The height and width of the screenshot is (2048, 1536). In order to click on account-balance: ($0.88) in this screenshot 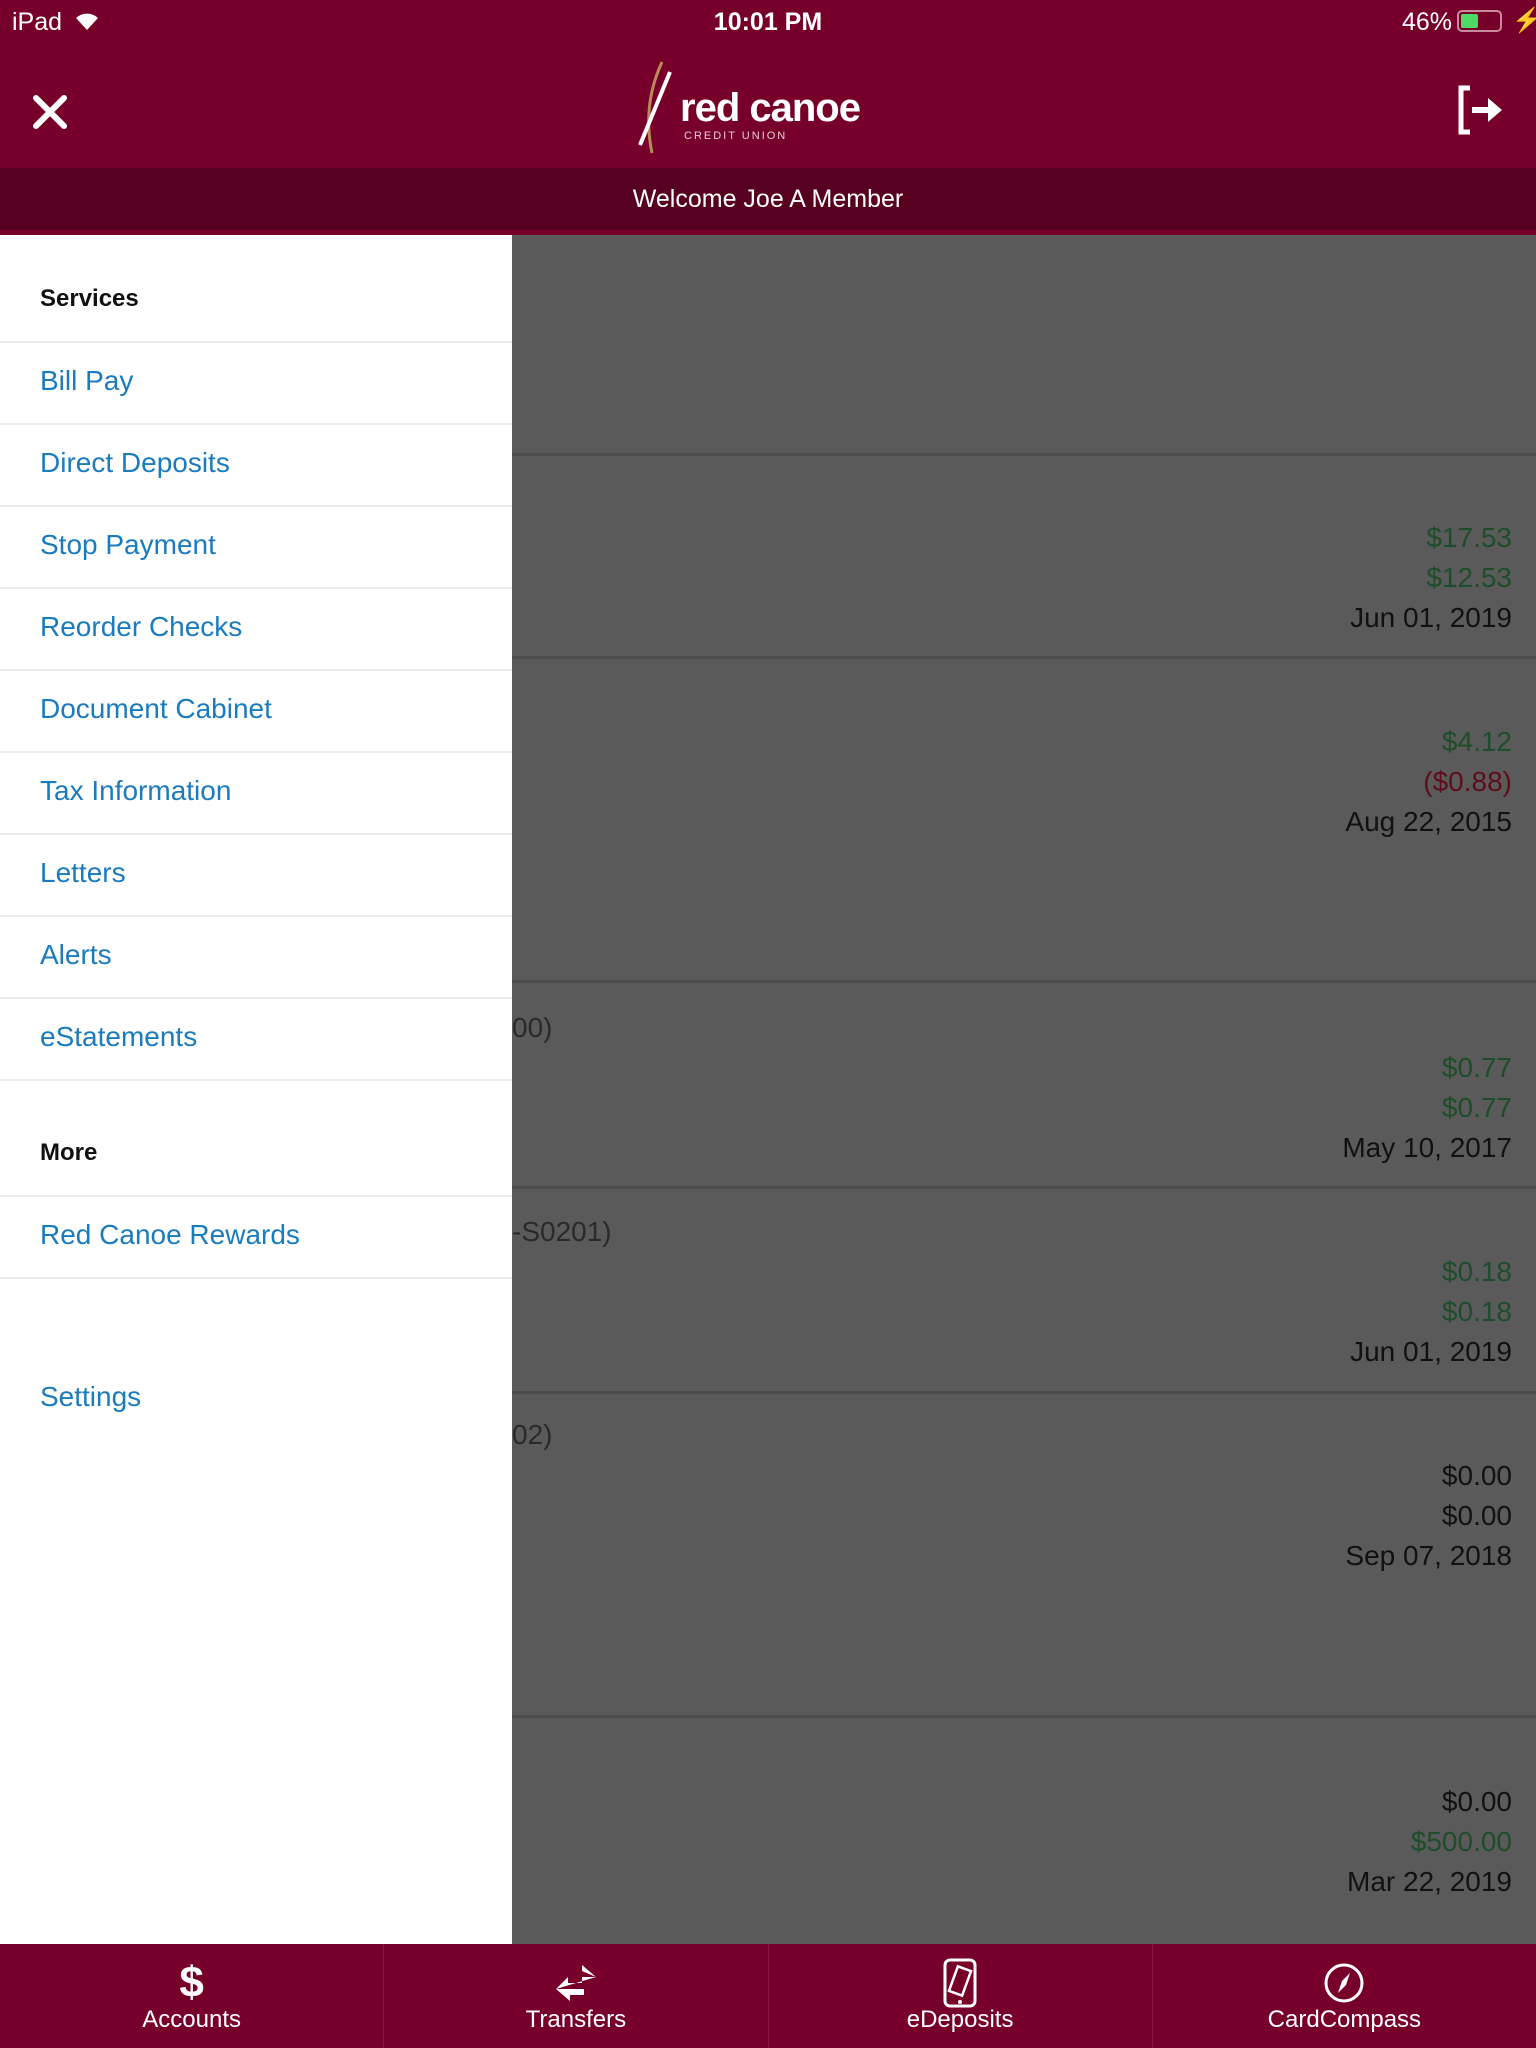, I will do `click(1467, 781)`.